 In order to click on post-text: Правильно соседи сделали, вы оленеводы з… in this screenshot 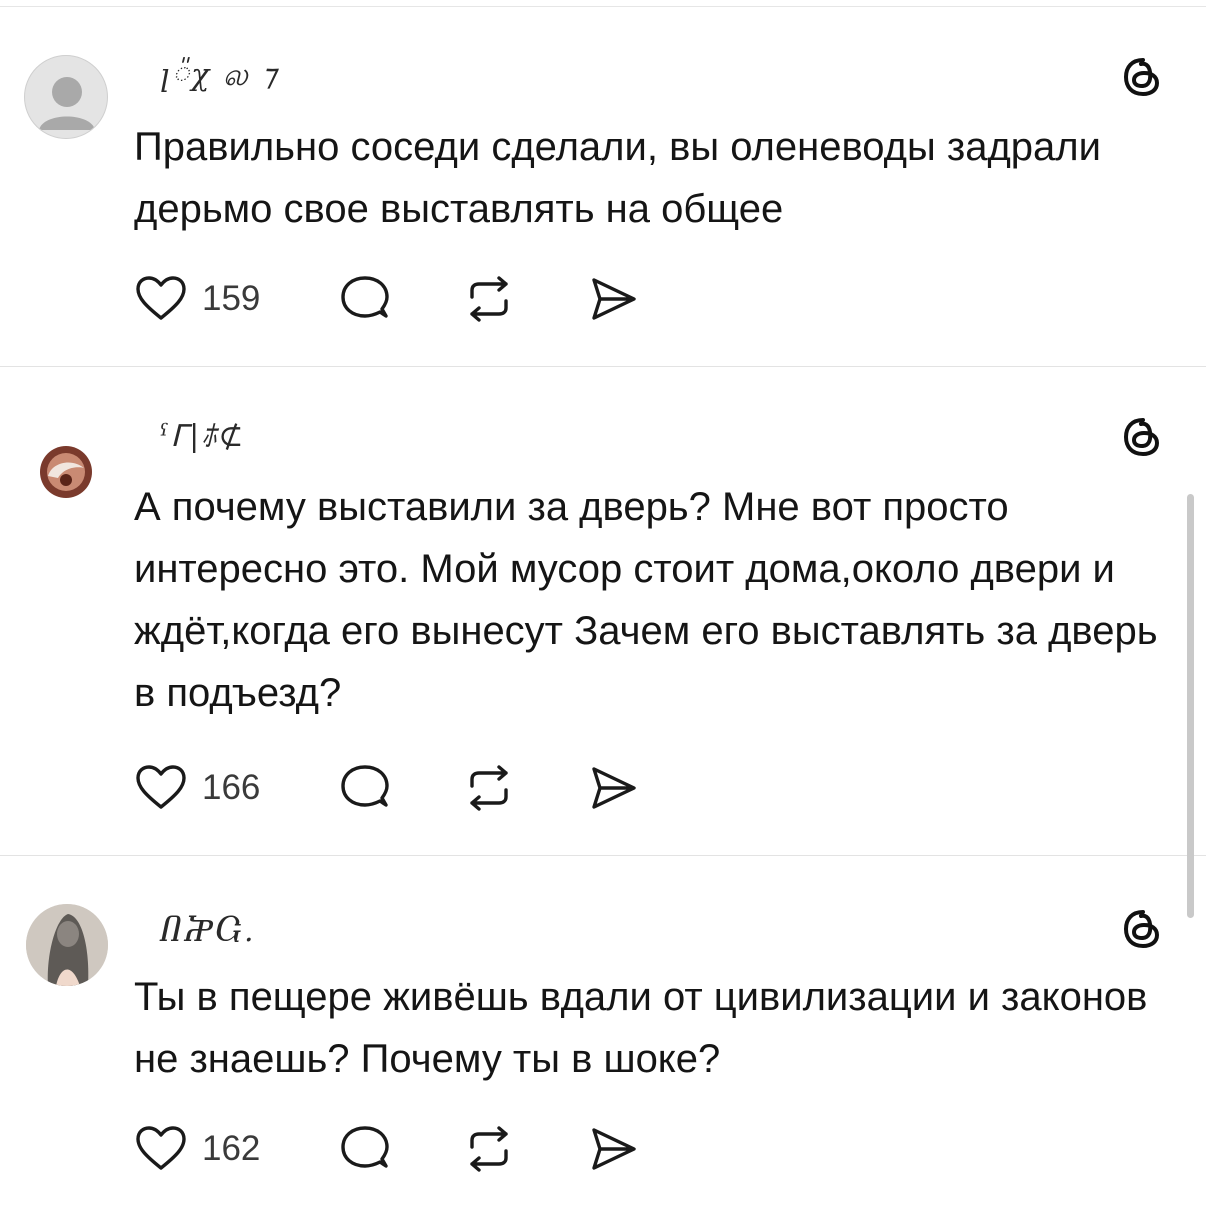, I will do `click(617, 178)`.